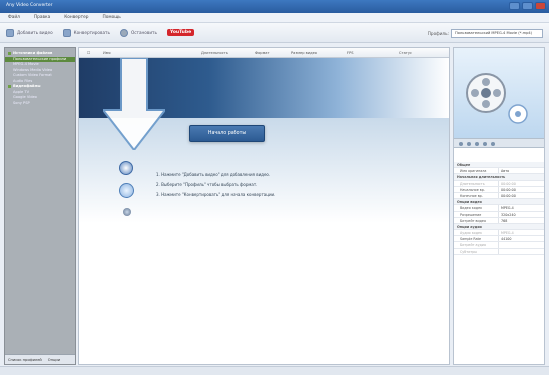 The width and height of the screenshot is (549, 375). Describe the element at coordinates (472, 189) in the screenshot. I see `property-key: Начальное вр.` at that location.